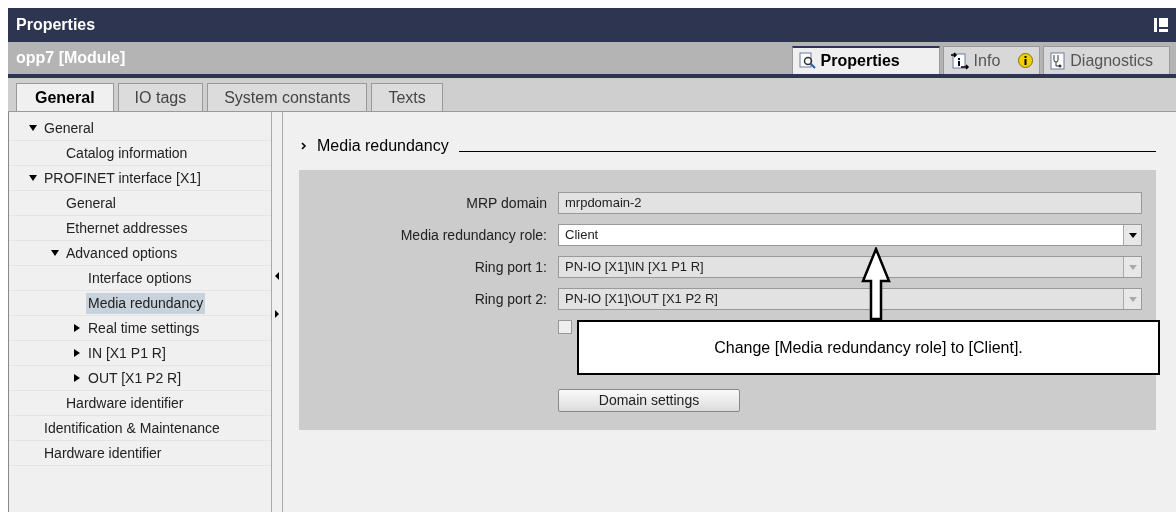  Describe the element at coordinates (1132, 235) in the screenshot. I see `caret-icon` at that location.